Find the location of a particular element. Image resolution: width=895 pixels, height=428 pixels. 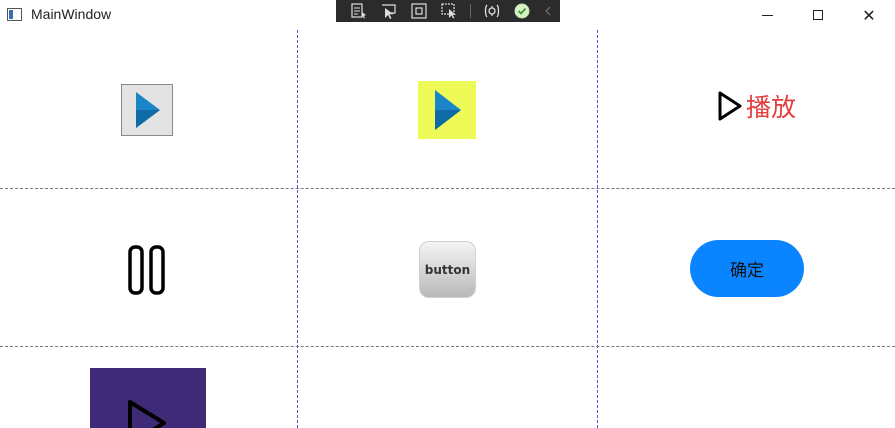

play-yellow-button is located at coordinates (447, 110).